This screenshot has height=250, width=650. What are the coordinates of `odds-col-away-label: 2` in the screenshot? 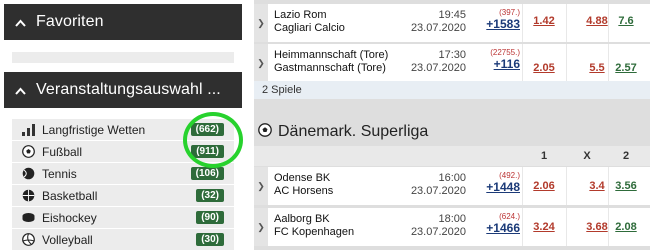 It's located at (626, 156).